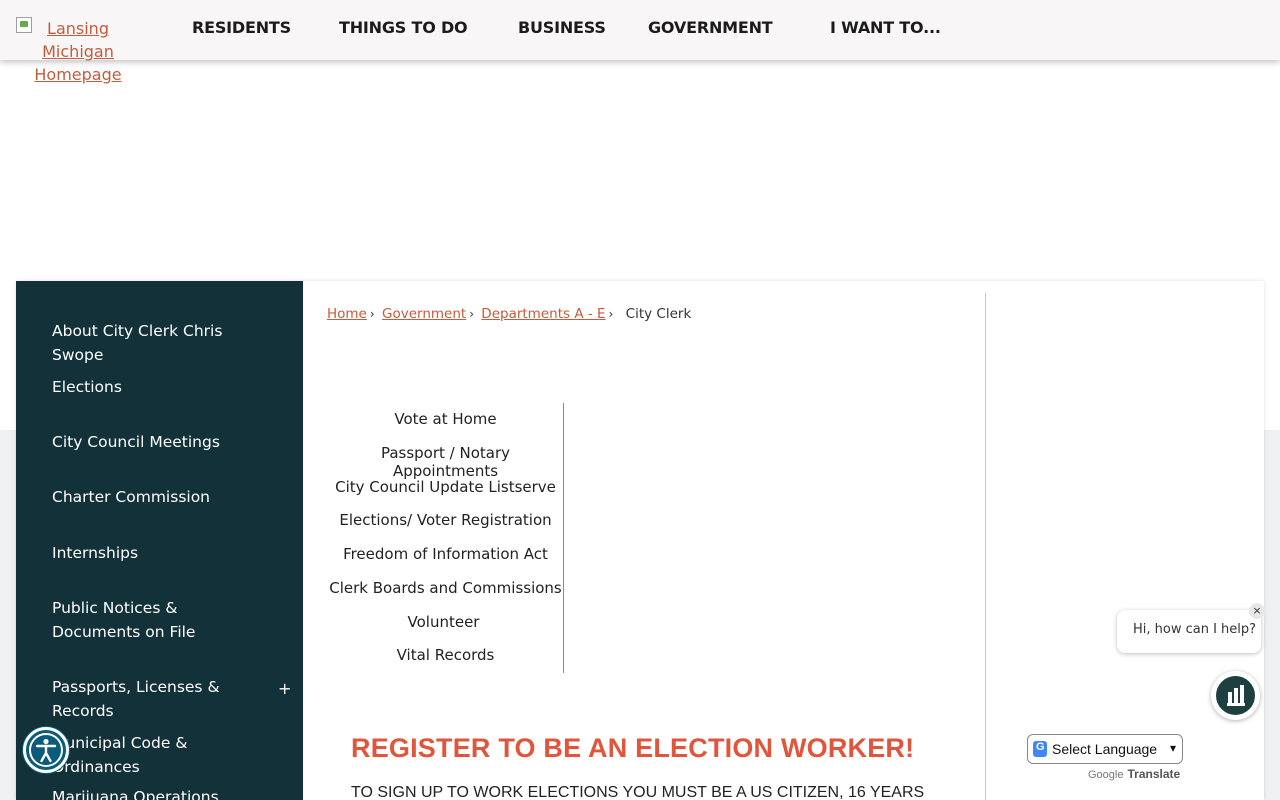  I want to click on breadcrumb-current: City Clerk, so click(658, 314).